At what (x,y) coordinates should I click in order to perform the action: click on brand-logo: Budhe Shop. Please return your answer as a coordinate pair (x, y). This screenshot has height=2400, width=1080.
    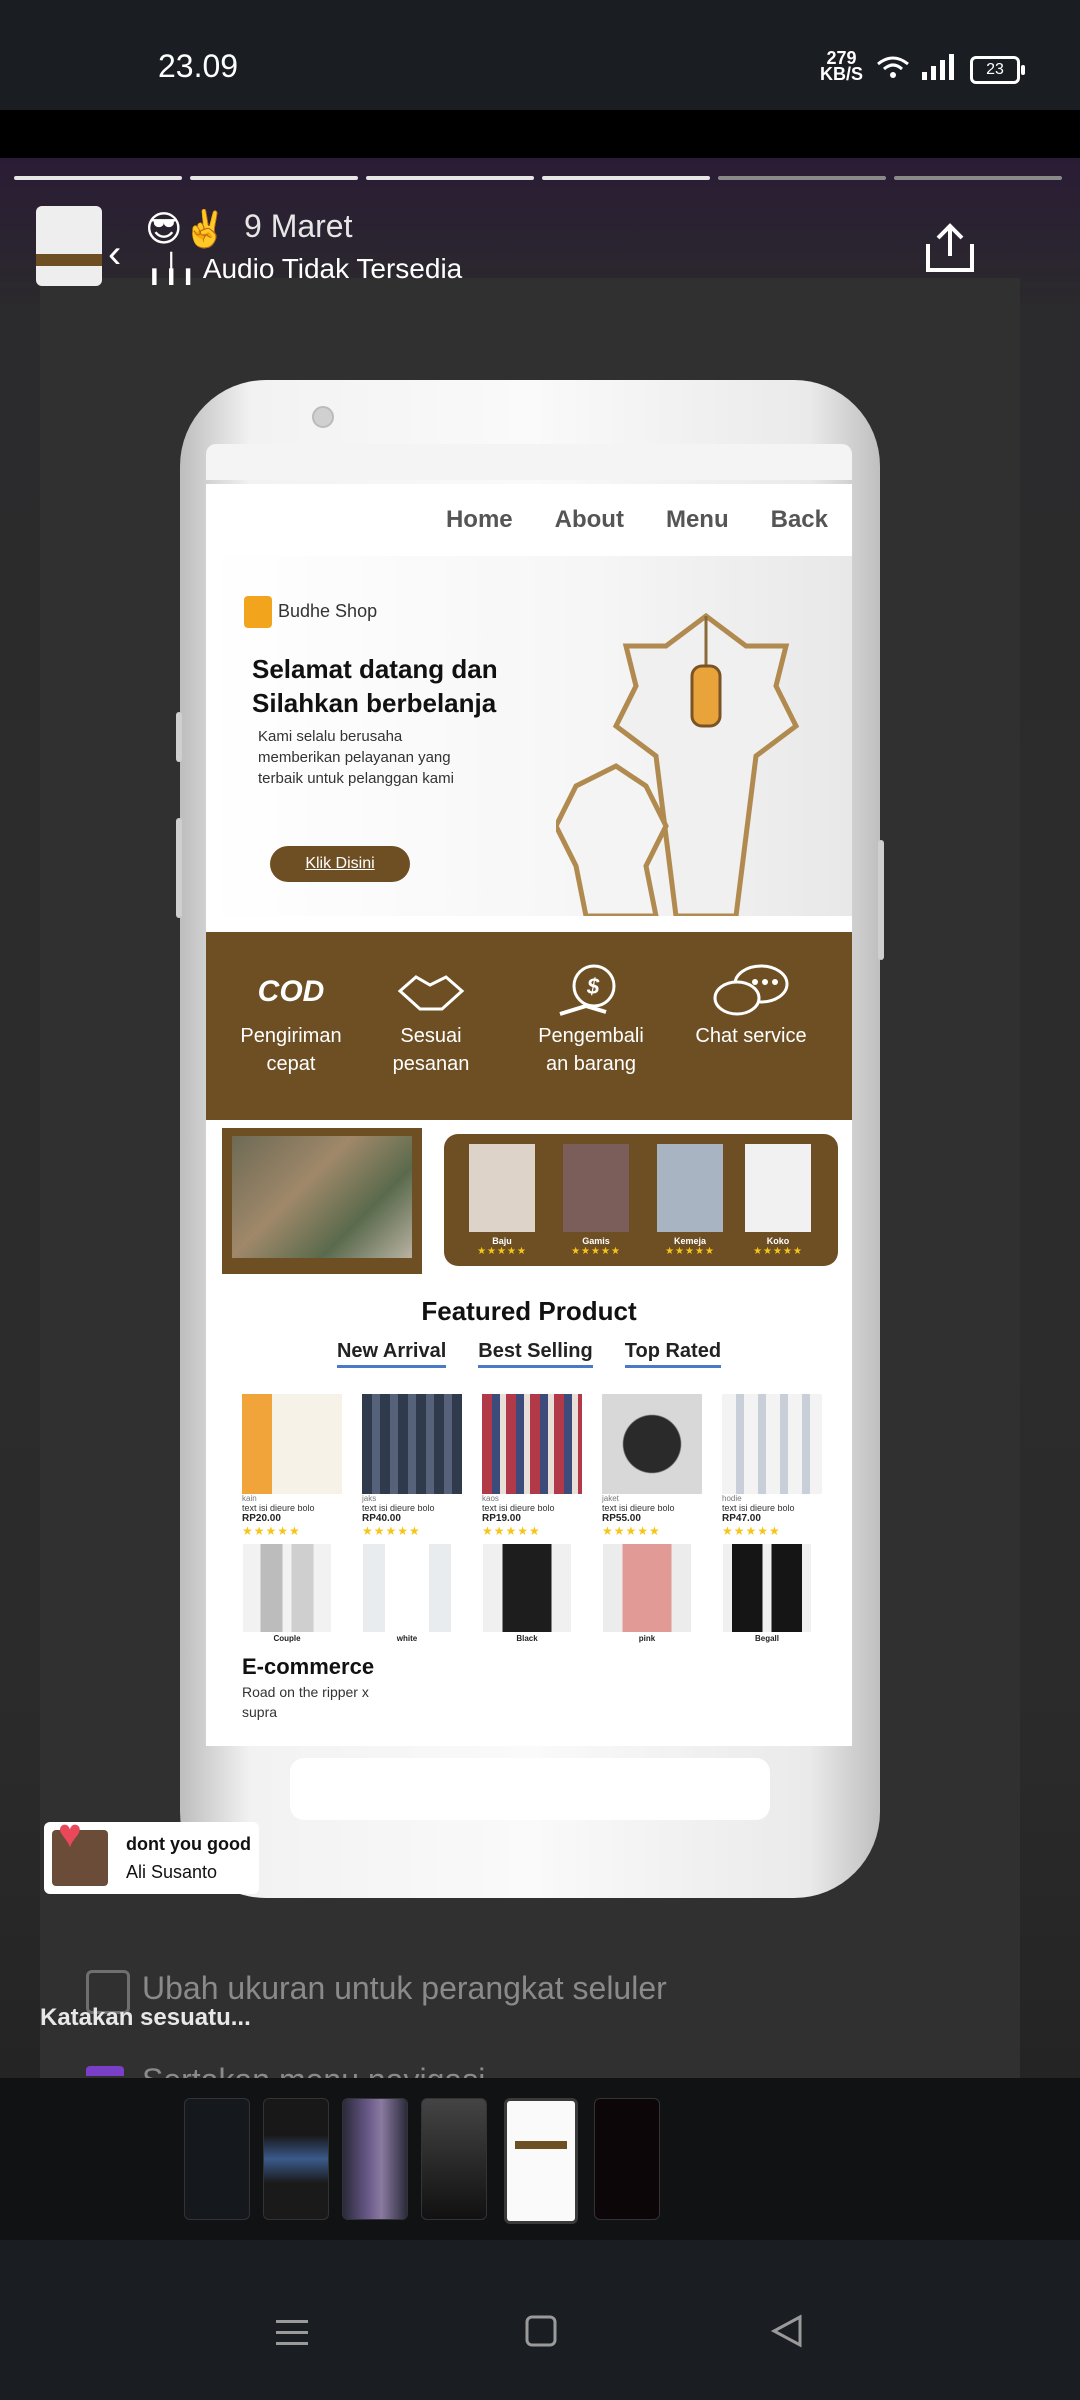
    Looking at the image, I should click on (310, 612).